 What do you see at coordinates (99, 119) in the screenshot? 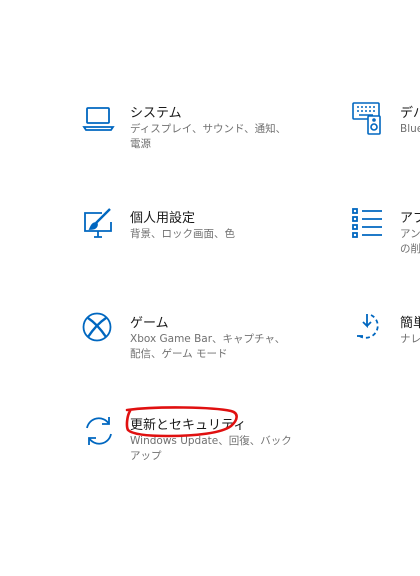
I see `laptop-icon` at bounding box center [99, 119].